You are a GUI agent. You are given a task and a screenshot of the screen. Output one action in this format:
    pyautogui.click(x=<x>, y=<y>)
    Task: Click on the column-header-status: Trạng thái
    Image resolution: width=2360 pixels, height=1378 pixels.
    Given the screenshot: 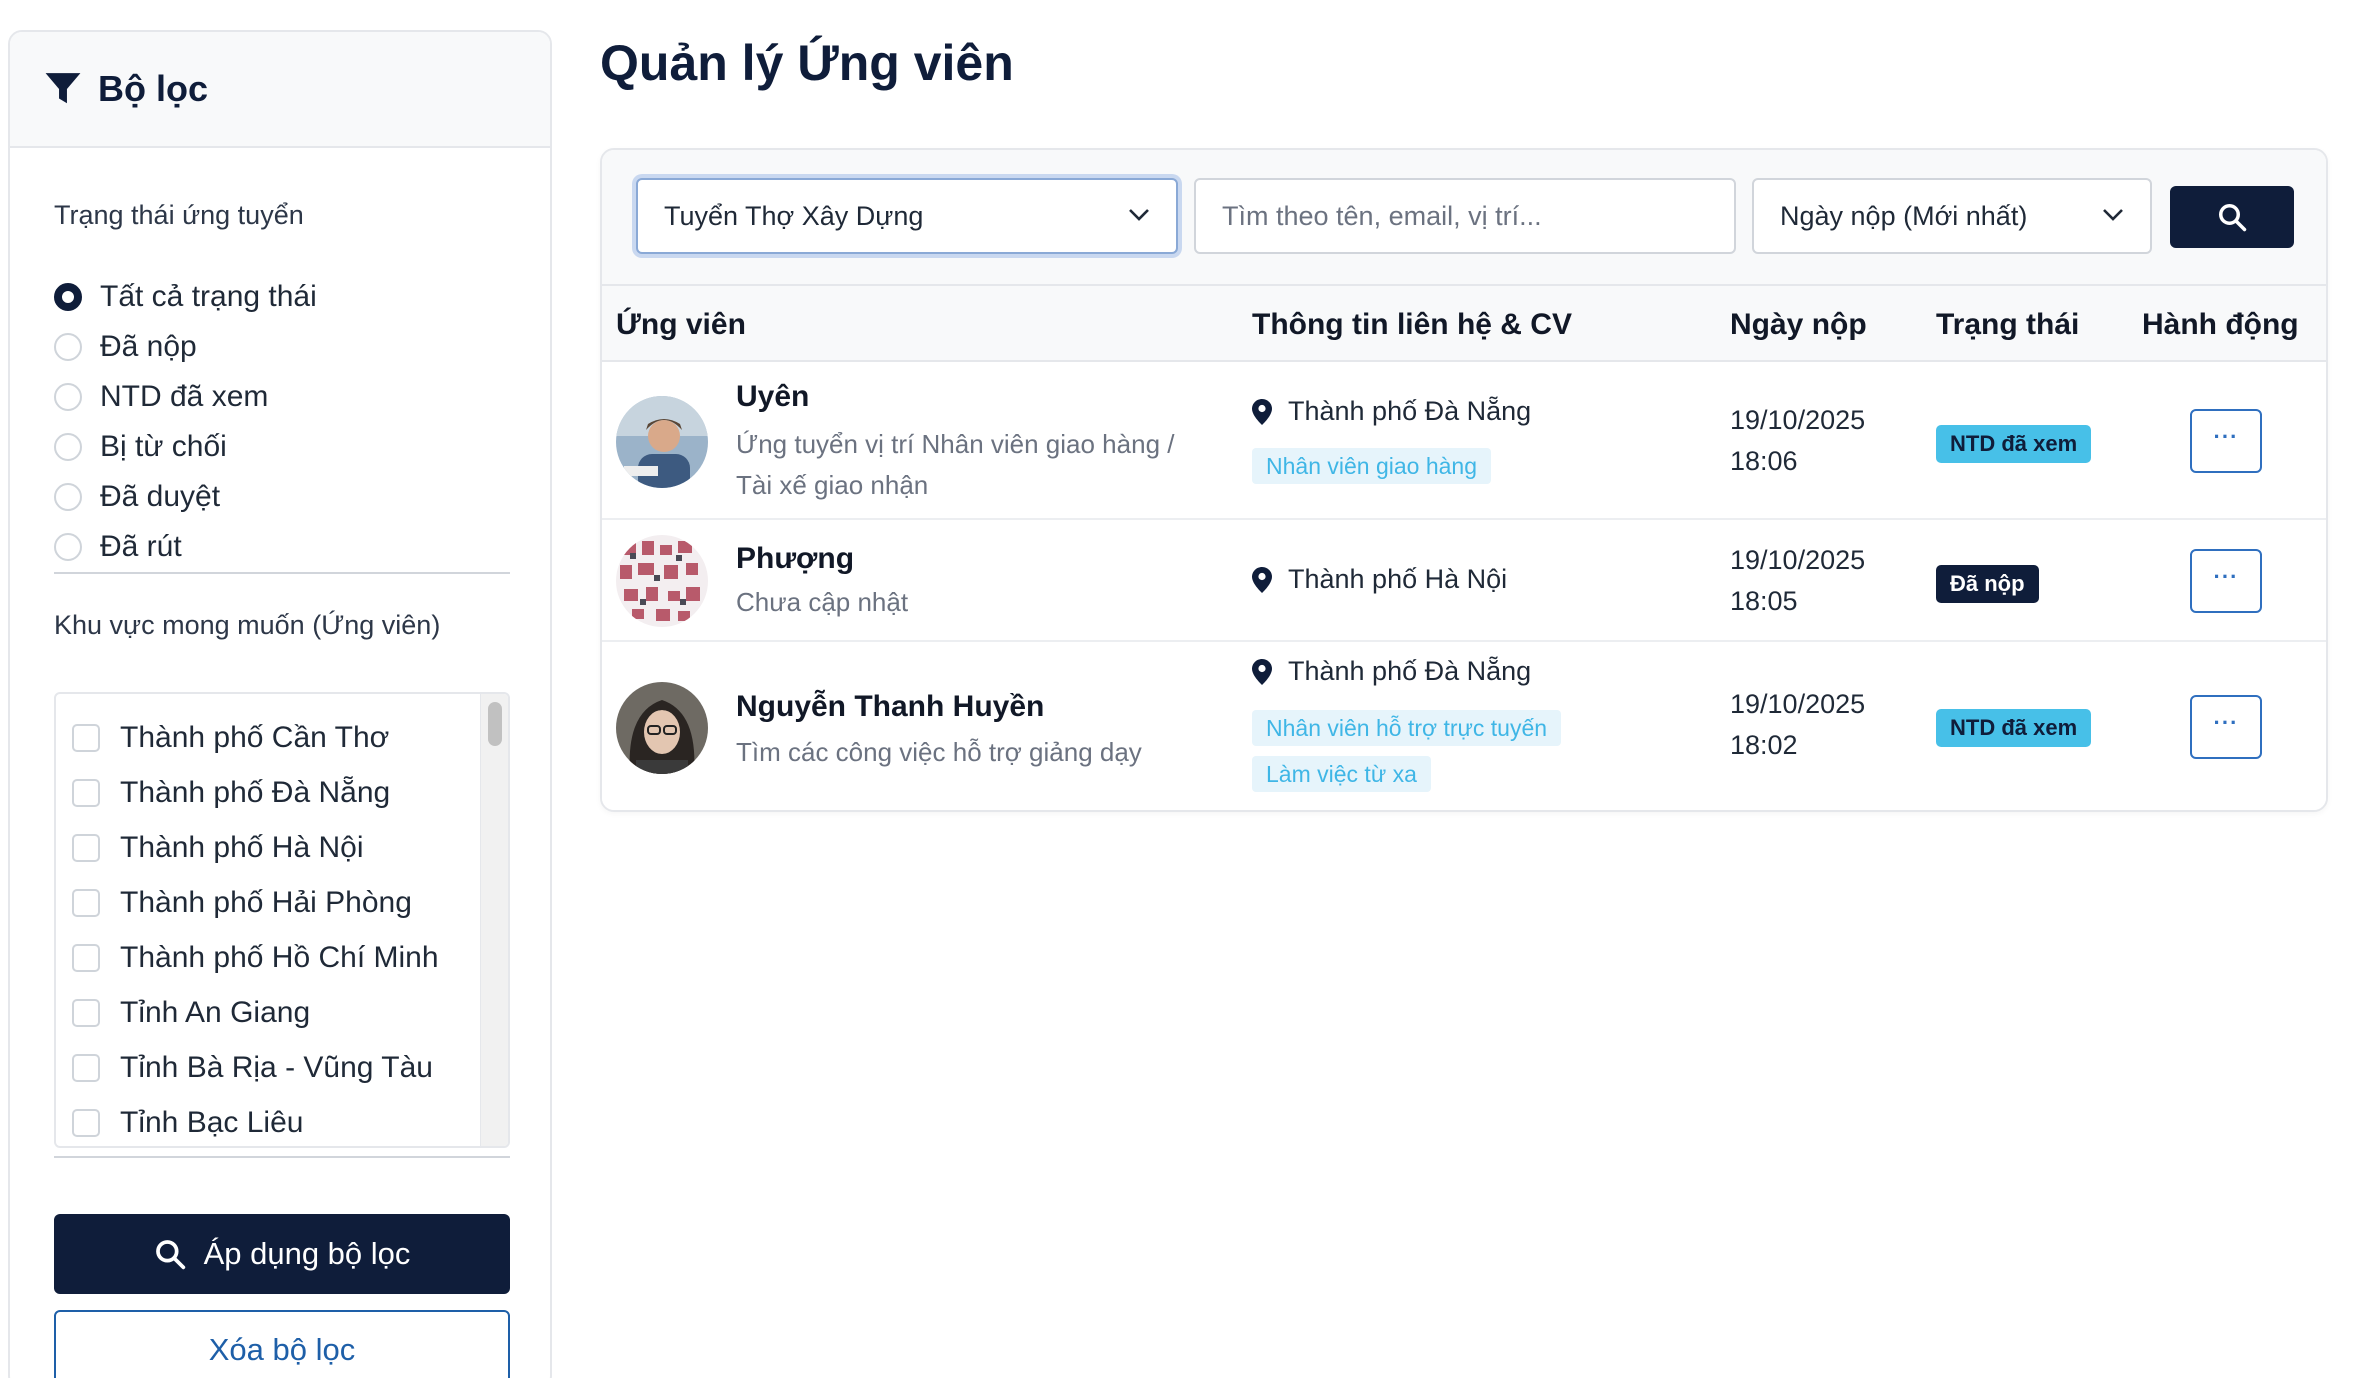 What is the action you would take?
    pyautogui.click(x=2007, y=325)
    